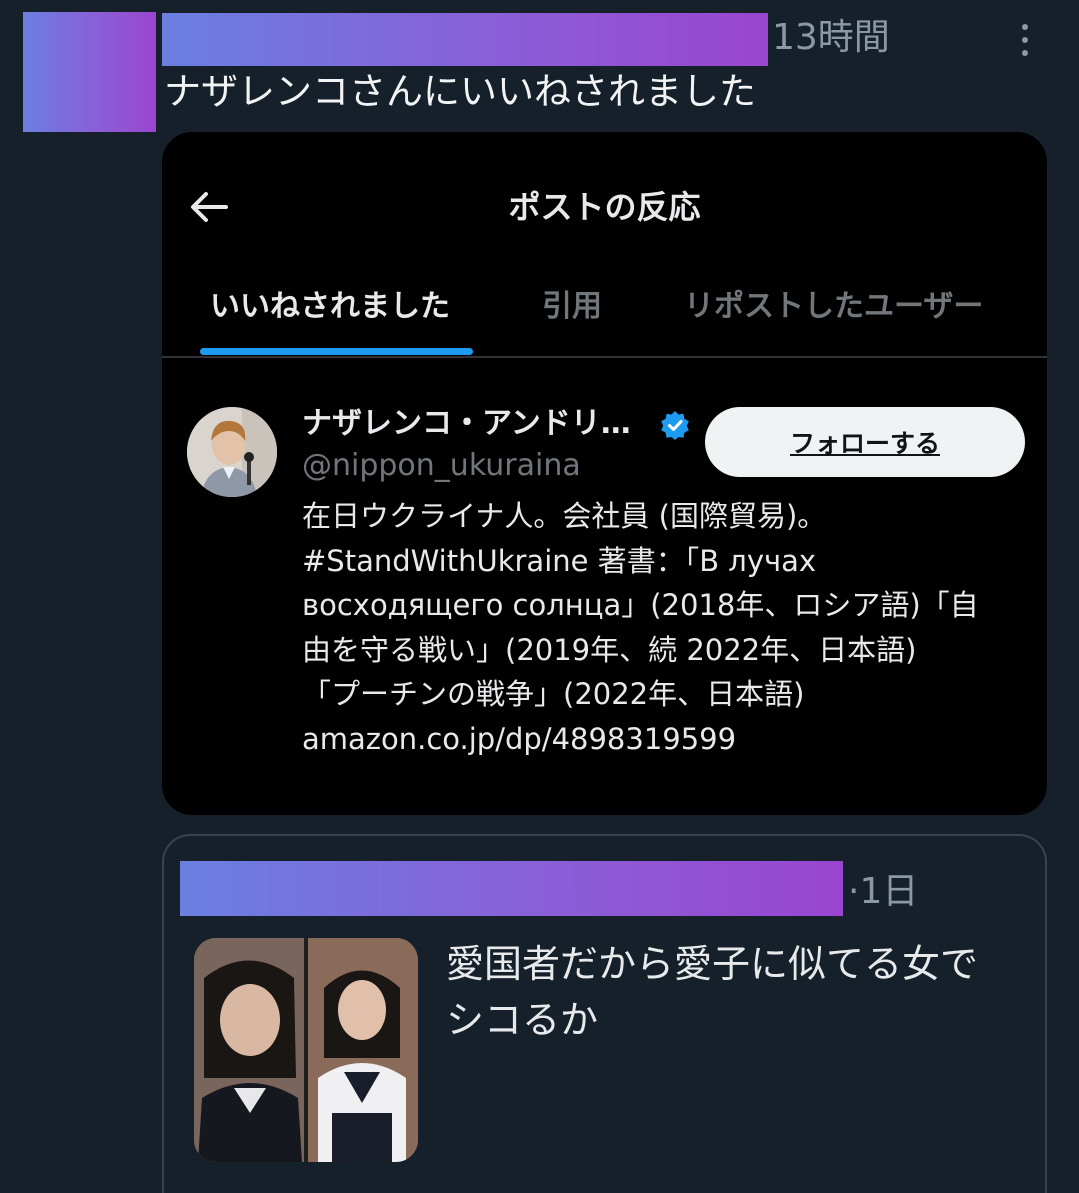 The image size is (1079, 1193). Describe the element at coordinates (609, 649) in the screenshot. I see `bio-line: 由を守る戦い」(2019年、続 2022年、日本語)` at that location.